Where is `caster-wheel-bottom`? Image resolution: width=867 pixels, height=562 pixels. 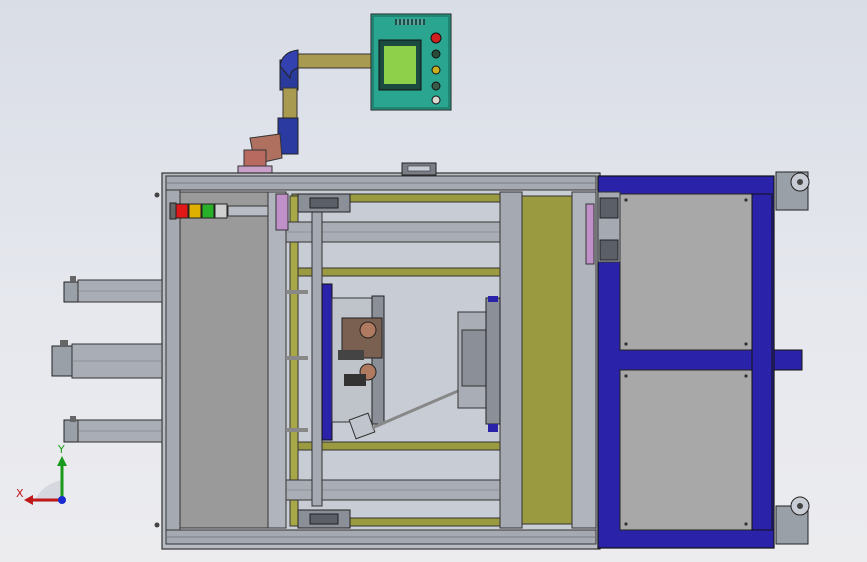 caster-wheel-bottom is located at coordinates (792, 520).